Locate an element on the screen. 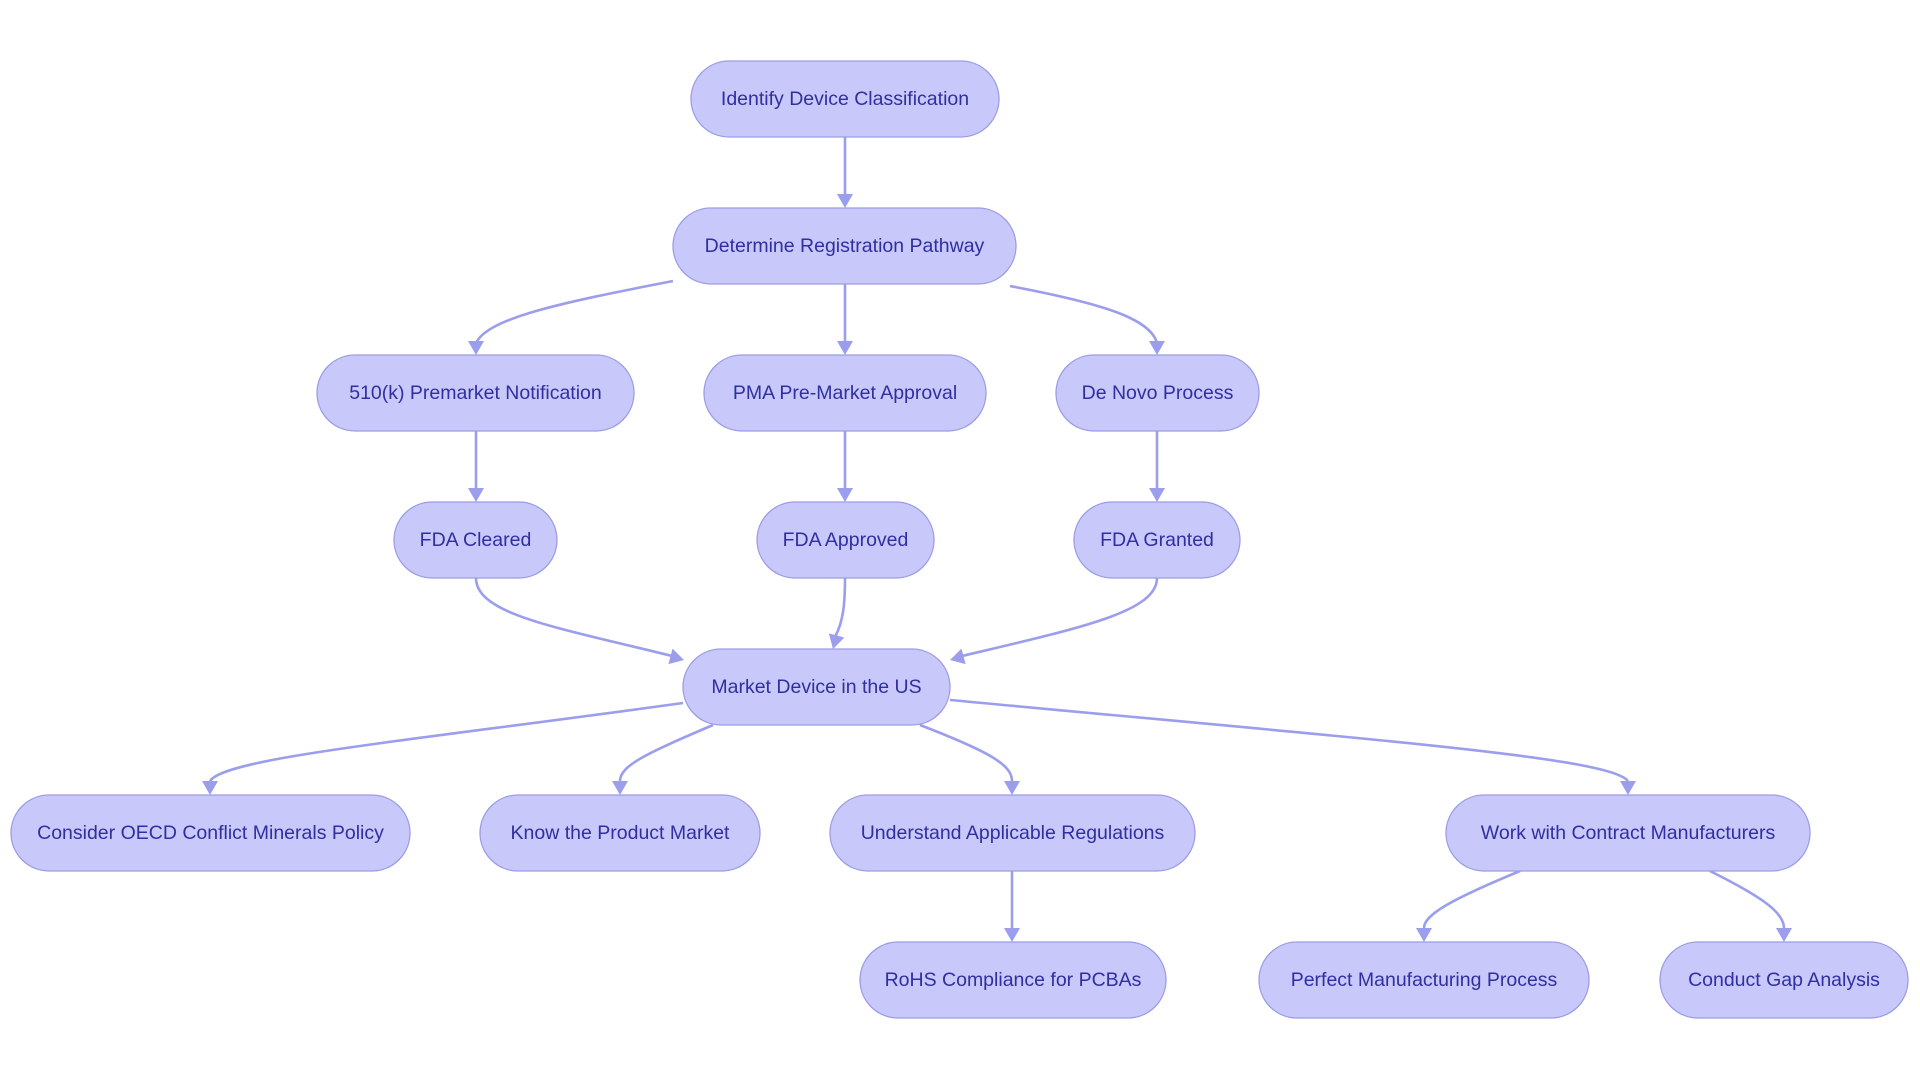  node-oecd: Consider OECD Conflict Minerals Policy is located at coordinates (210, 833).